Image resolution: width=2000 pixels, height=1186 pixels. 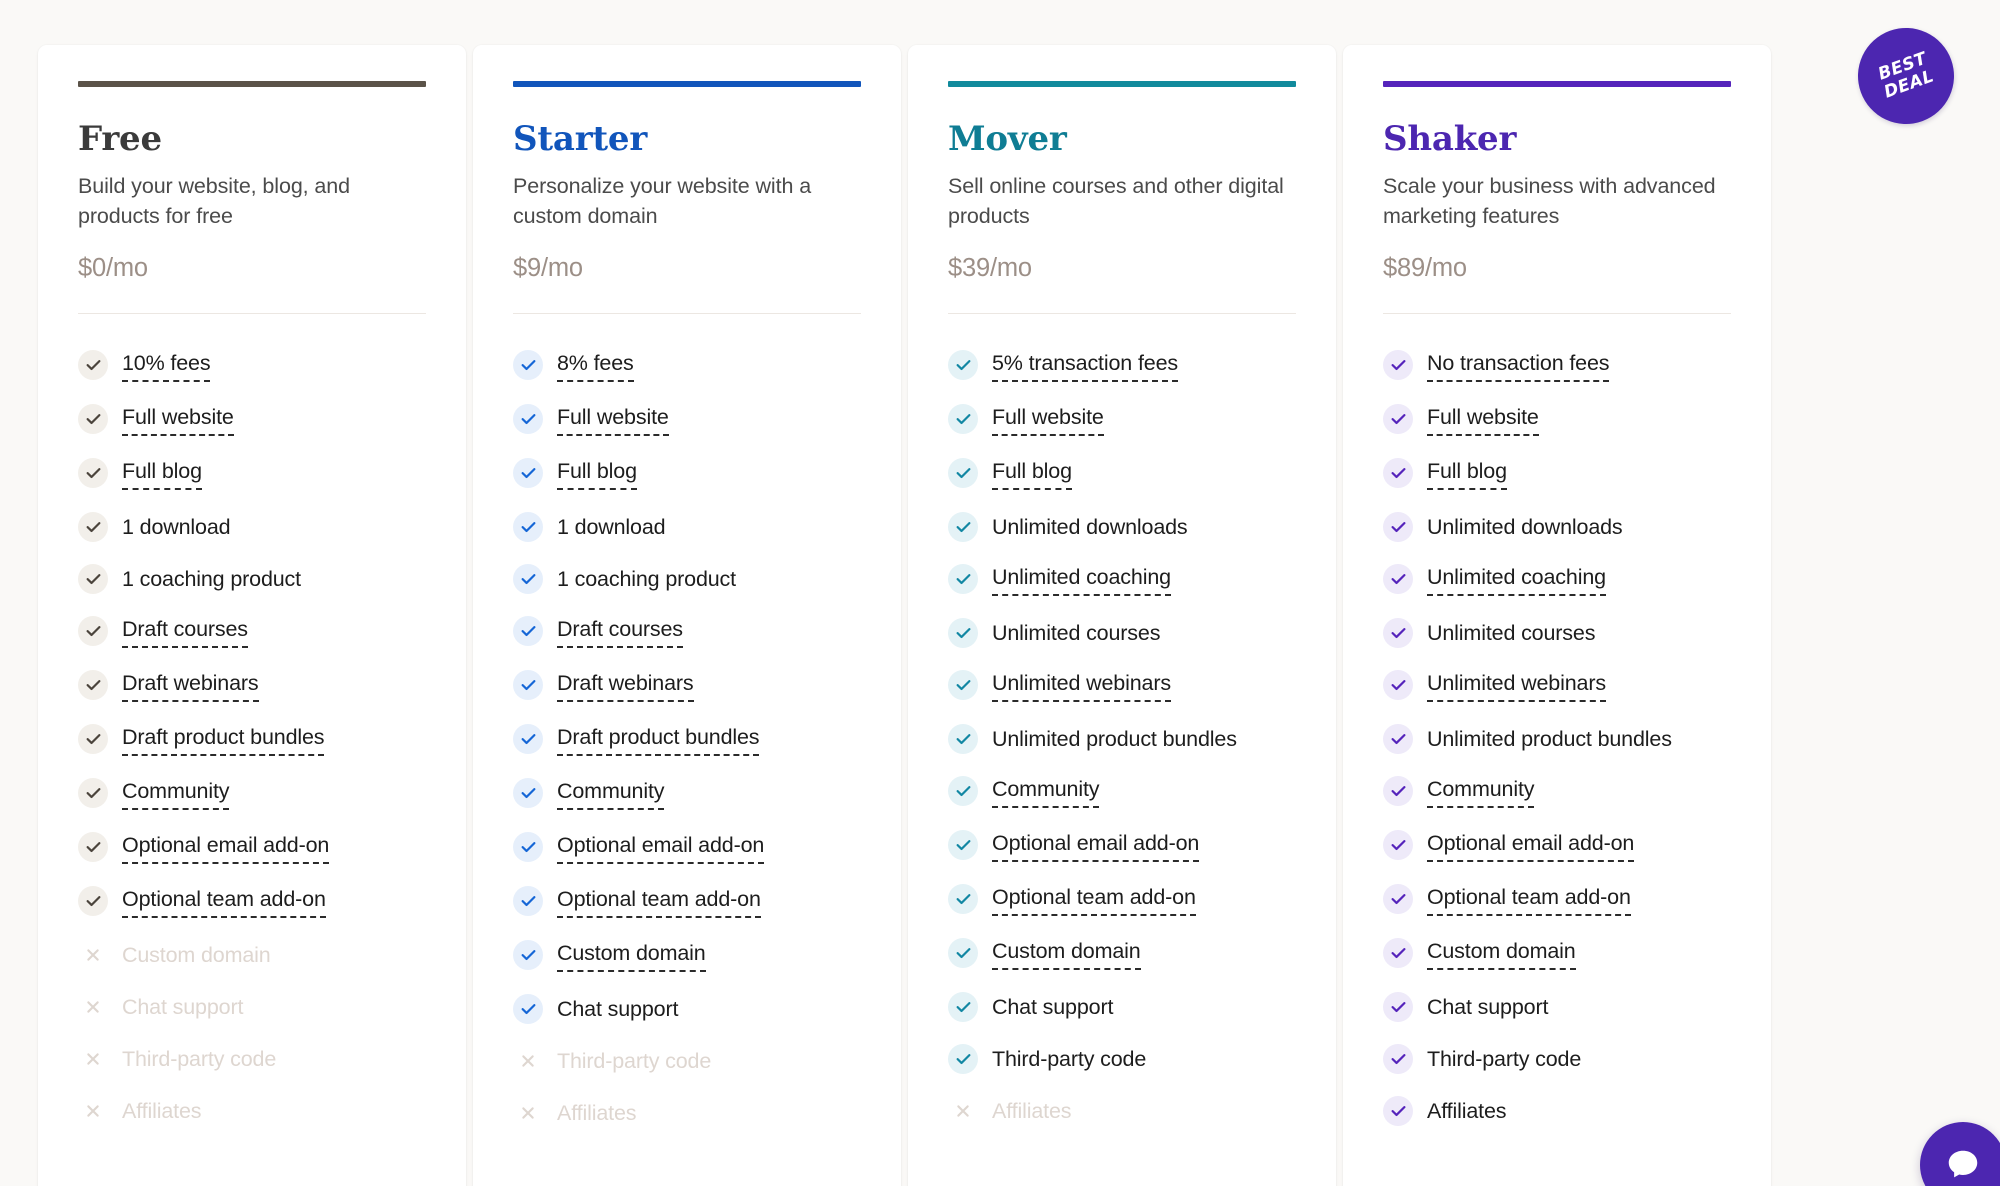 What do you see at coordinates (120, 139) in the screenshot?
I see `plan-name: Free` at bounding box center [120, 139].